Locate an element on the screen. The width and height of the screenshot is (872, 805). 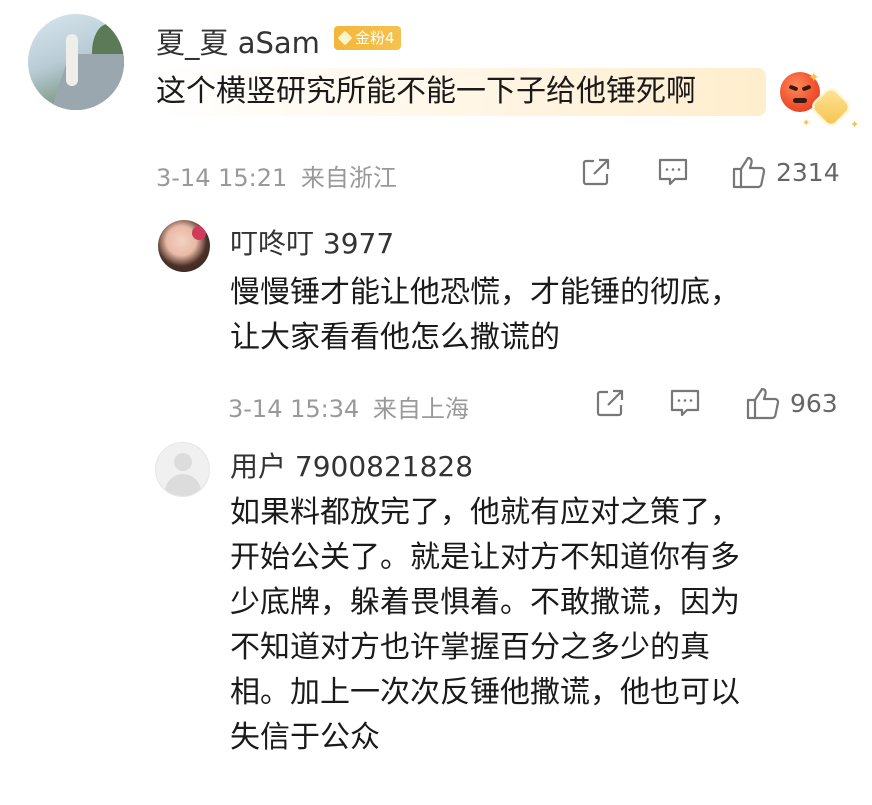
reply-time: 3-14 15:34 is located at coordinates (294, 409).